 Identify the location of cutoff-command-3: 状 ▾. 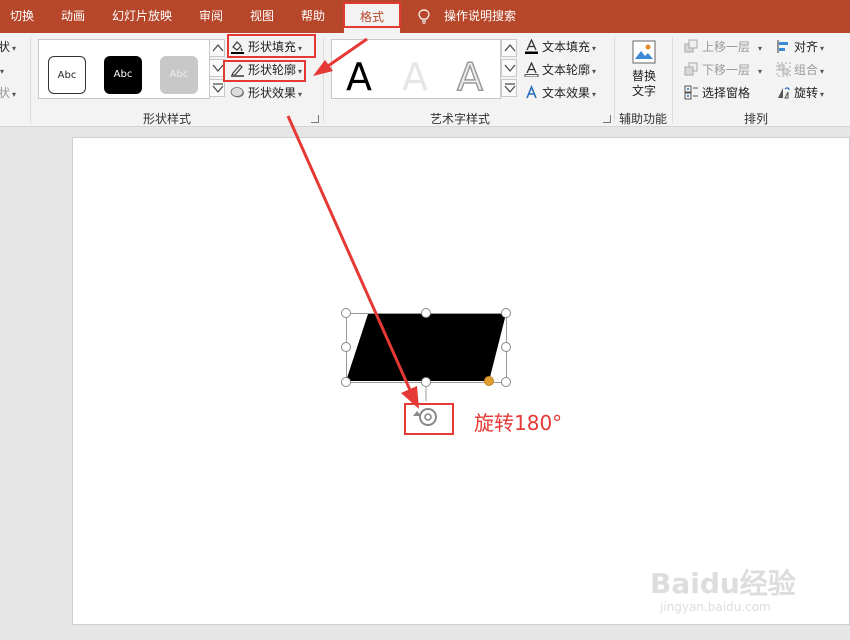
(8, 93).